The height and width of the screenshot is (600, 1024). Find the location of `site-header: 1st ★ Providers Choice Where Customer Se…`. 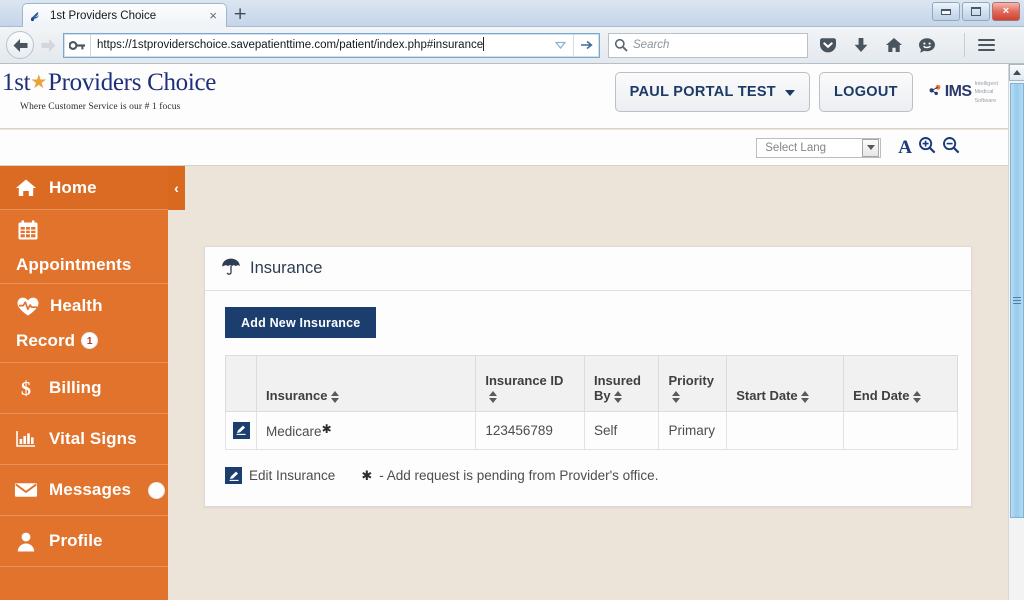

site-header: 1st ★ Providers Choice Where Customer Se… is located at coordinates (504, 96).